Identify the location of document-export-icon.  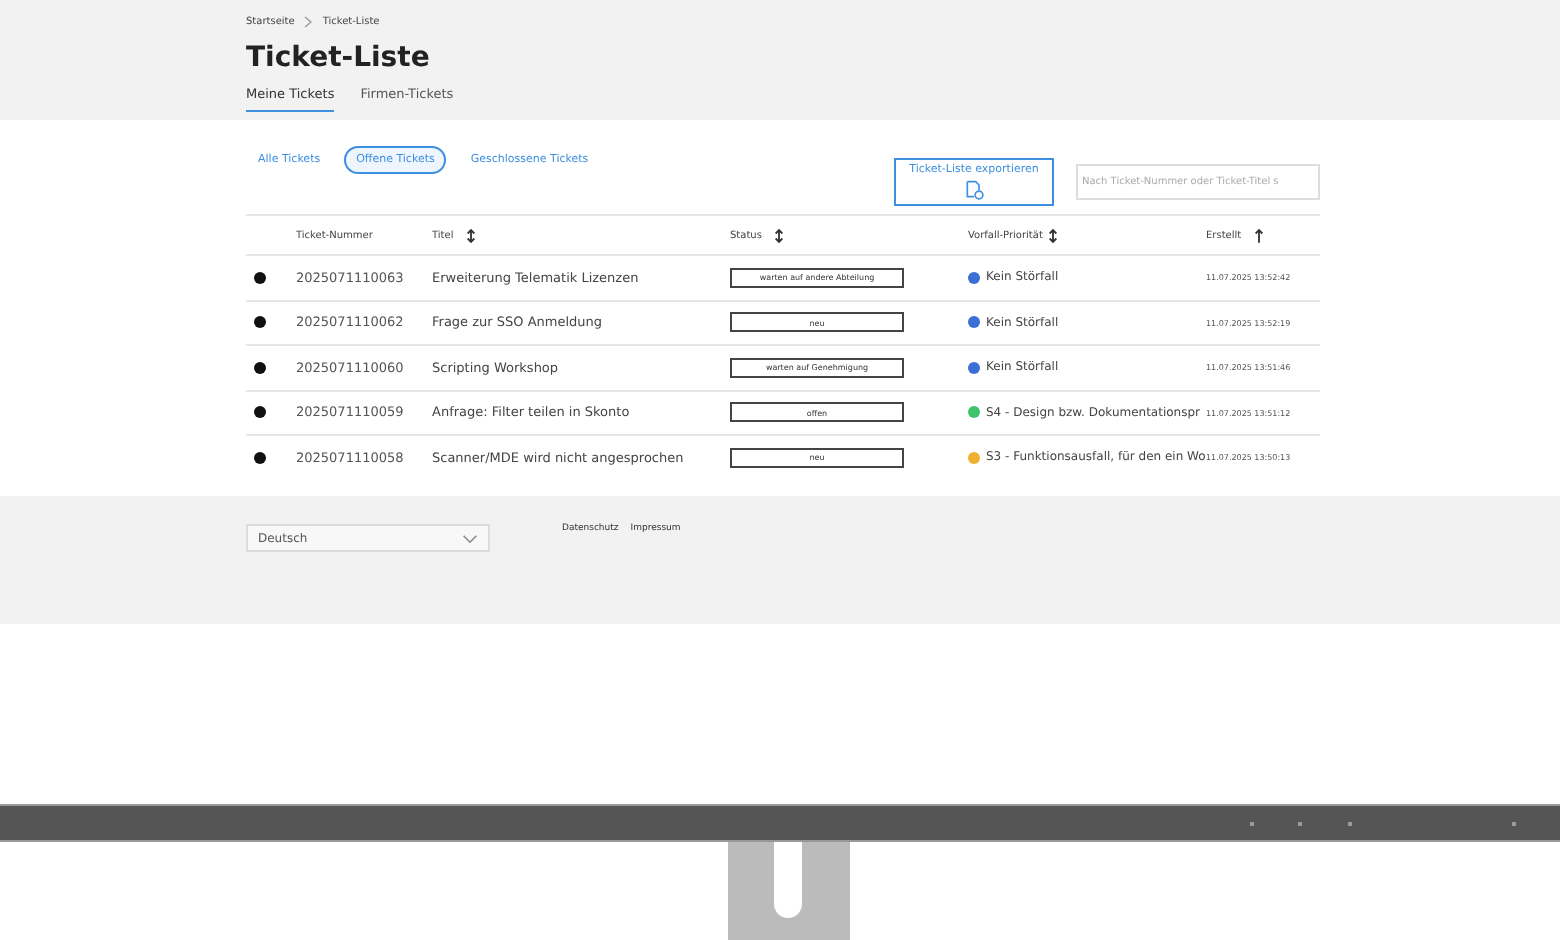
(974, 189).